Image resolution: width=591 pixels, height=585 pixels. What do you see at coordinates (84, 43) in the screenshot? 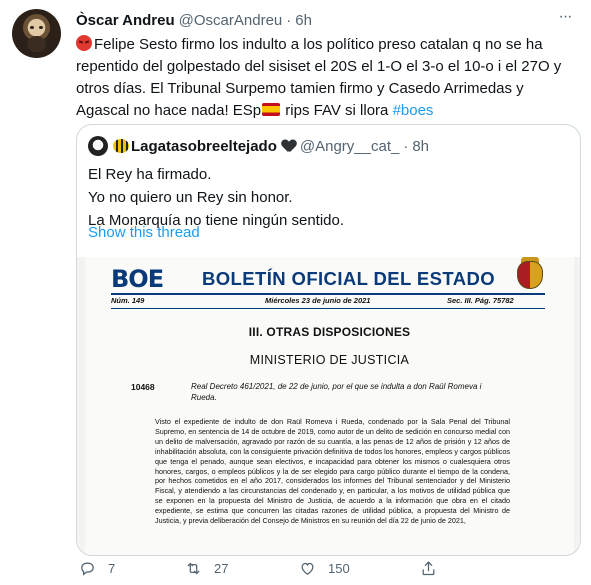
I see `angry-face-icon` at bounding box center [84, 43].